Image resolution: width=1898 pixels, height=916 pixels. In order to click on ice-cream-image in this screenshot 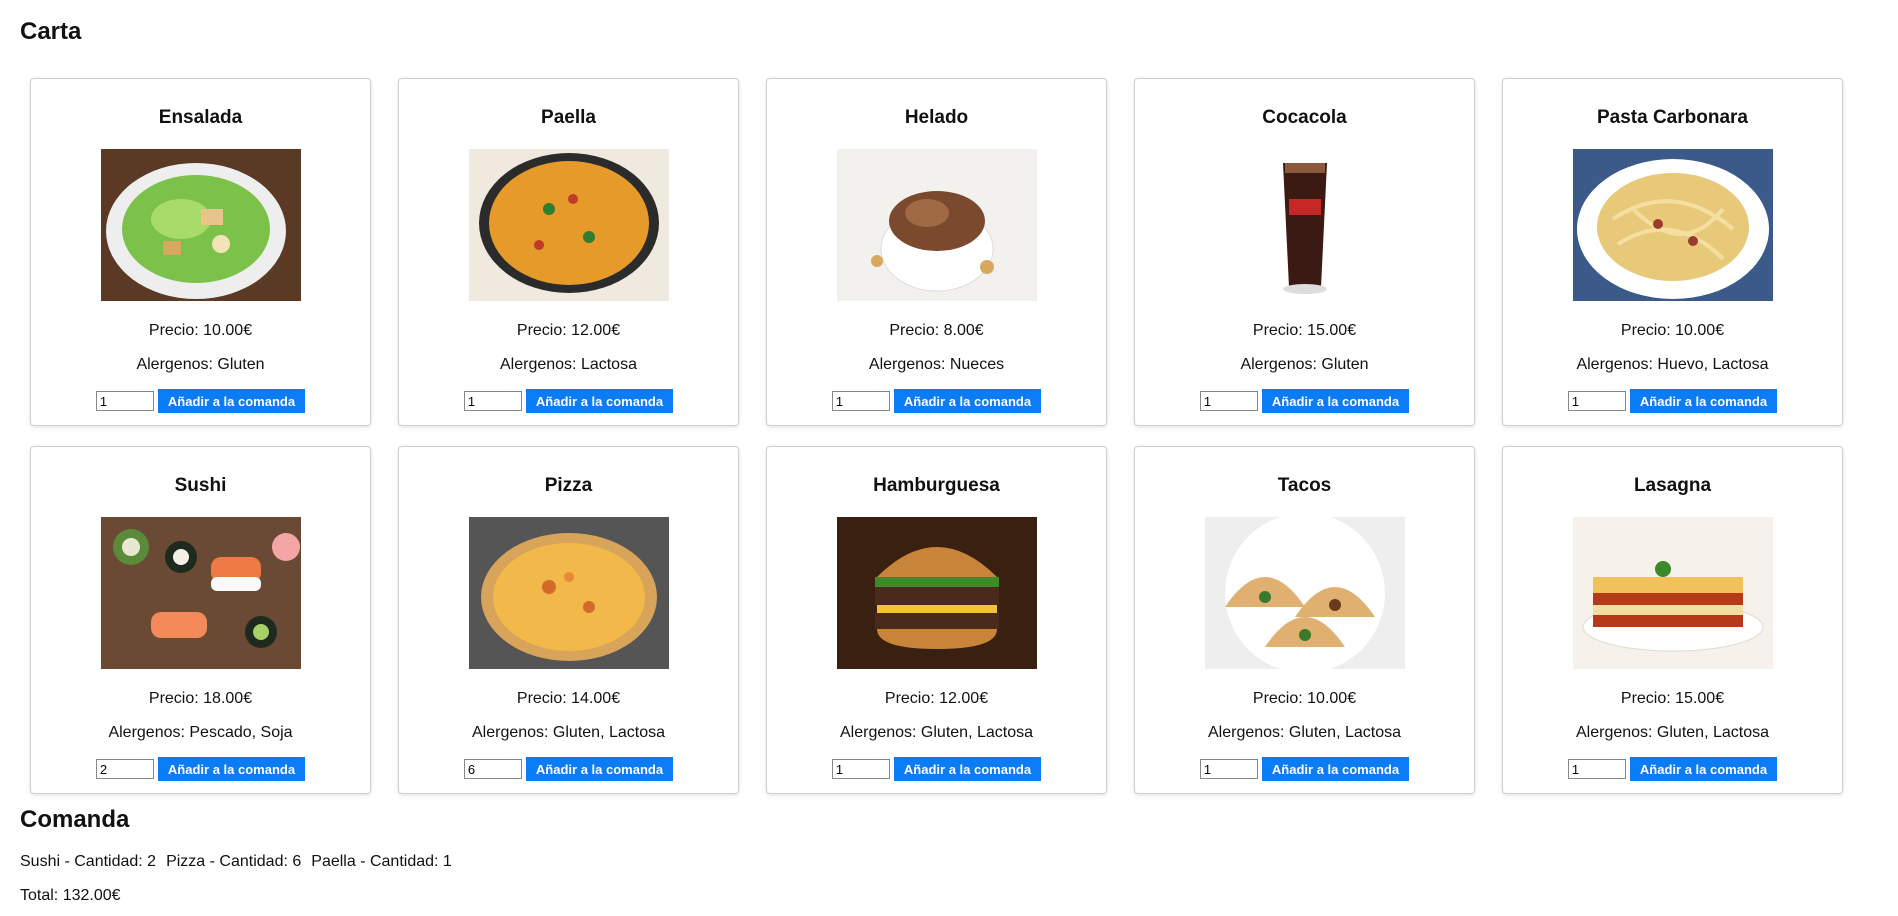, I will do `click(936, 225)`.